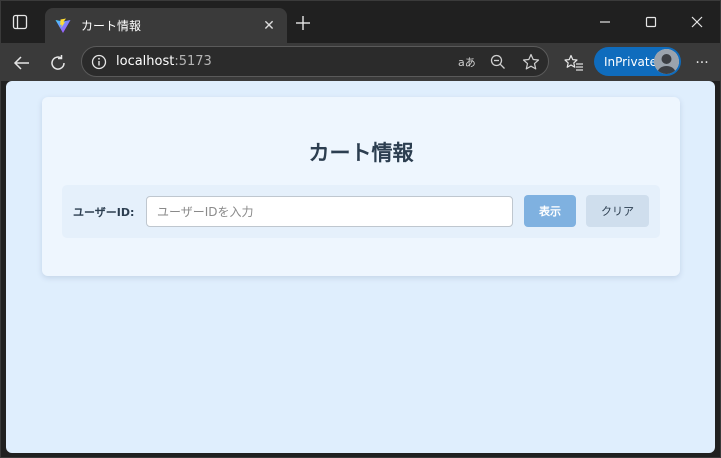 The height and width of the screenshot is (458, 721). What do you see at coordinates (104, 212) in the screenshot?
I see `user-id-label: ユーザーID:` at bounding box center [104, 212].